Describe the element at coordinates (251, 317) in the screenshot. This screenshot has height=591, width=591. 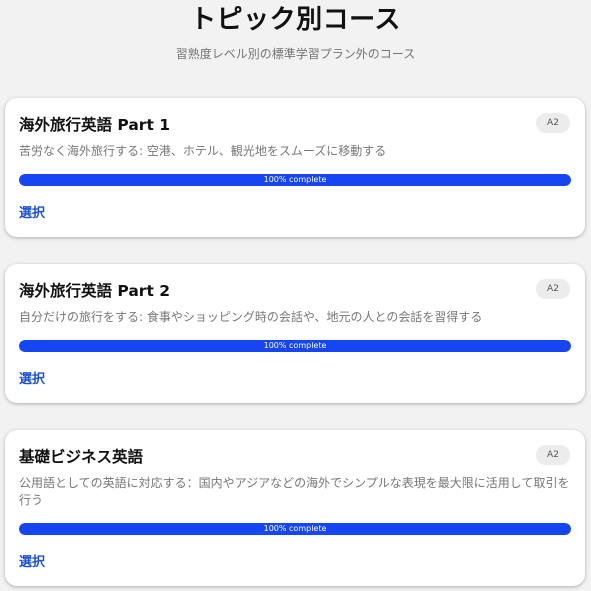
I see `course-description: 自分だけの旅行をする: 食事やショッピング時の会話や、地元の人との会話を習得する` at that location.